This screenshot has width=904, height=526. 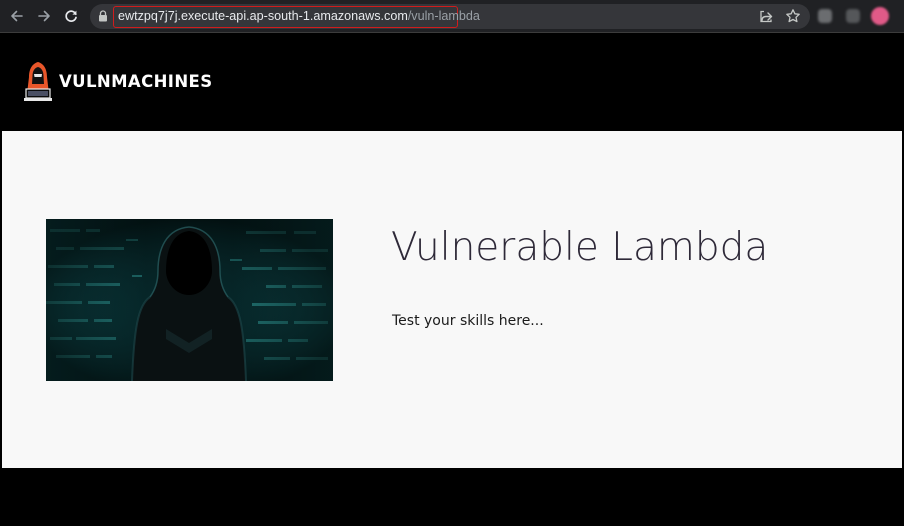 What do you see at coordinates (44, 16) in the screenshot?
I see `forward-arrow-icon` at bounding box center [44, 16].